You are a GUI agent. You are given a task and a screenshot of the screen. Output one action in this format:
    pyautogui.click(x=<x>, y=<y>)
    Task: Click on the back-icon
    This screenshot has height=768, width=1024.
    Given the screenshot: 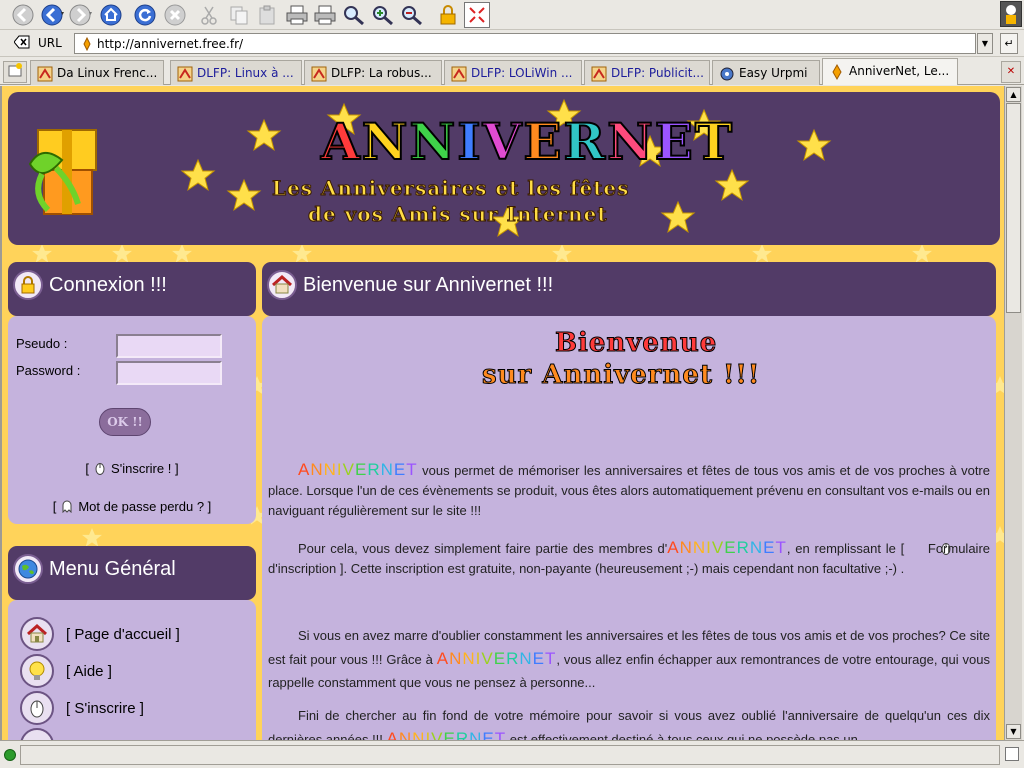 What is the action you would take?
    pyautogui.click(x=23, y=15)
    